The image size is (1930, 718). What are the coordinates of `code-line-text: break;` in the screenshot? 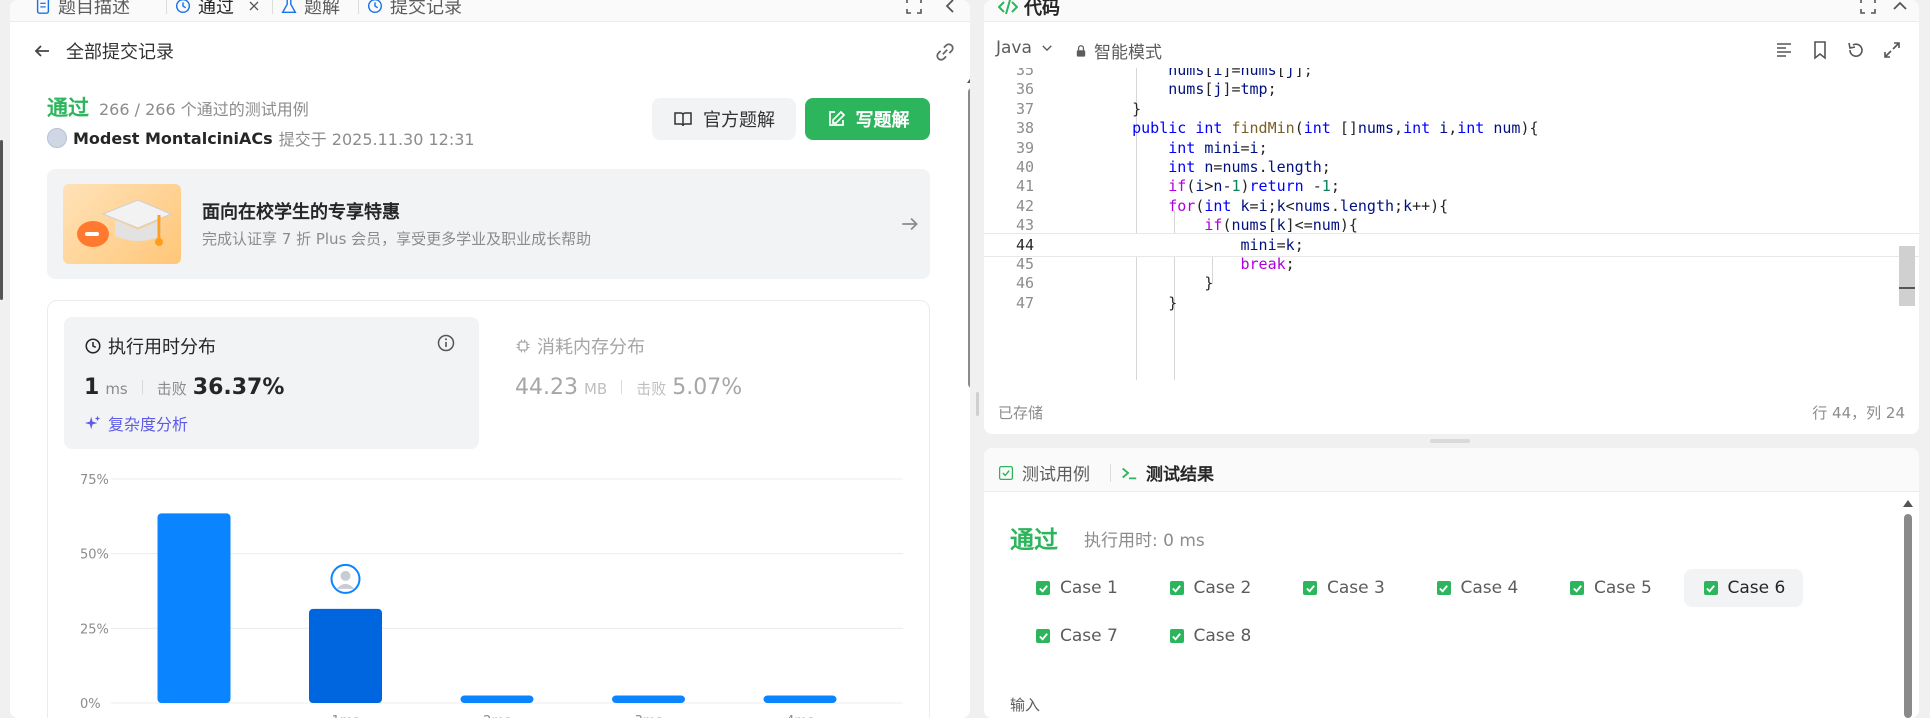 It's located at (1267, 264).